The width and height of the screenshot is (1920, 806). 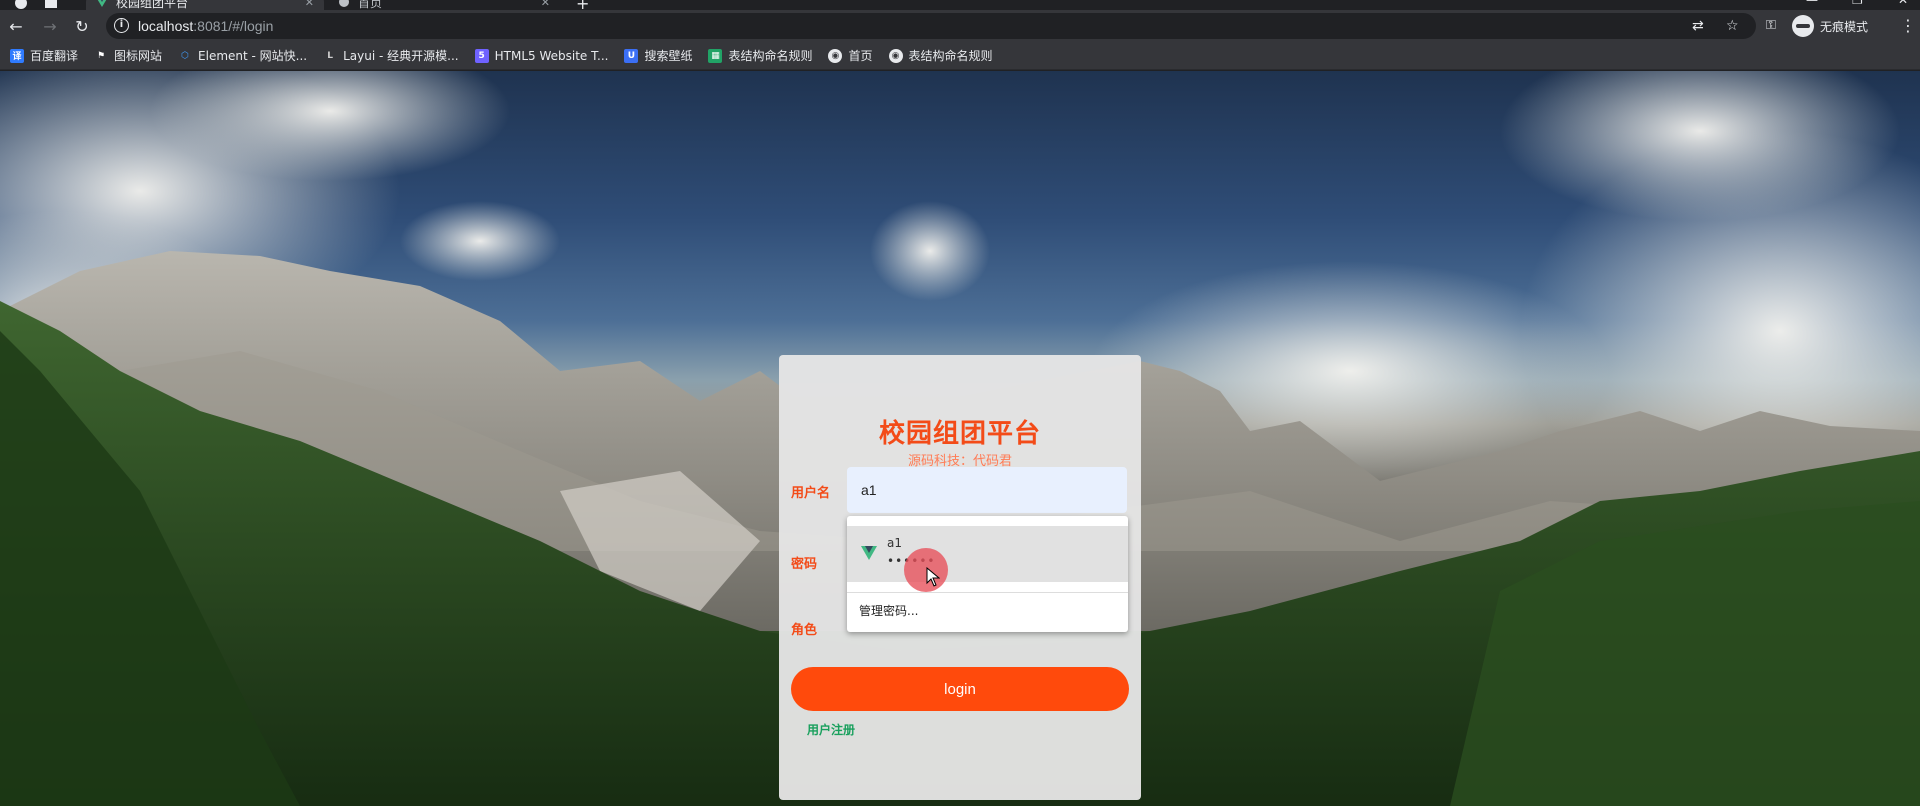 What do you see at coordinates (959, 434) in the screenshot?
I see `page-title: 校园组团平台` at bounding box center [959, 434].